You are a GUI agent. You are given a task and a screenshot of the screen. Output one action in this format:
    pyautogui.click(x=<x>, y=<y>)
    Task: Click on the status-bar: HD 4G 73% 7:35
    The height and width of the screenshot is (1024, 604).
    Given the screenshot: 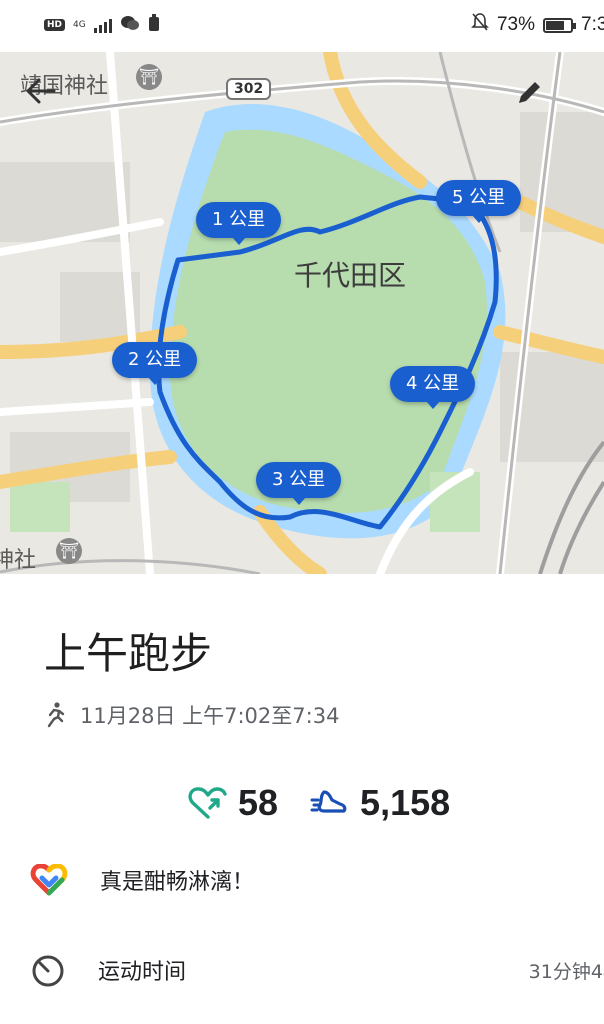 What is the action you would take?
    pyautogui.click(x=302, y=26)
    